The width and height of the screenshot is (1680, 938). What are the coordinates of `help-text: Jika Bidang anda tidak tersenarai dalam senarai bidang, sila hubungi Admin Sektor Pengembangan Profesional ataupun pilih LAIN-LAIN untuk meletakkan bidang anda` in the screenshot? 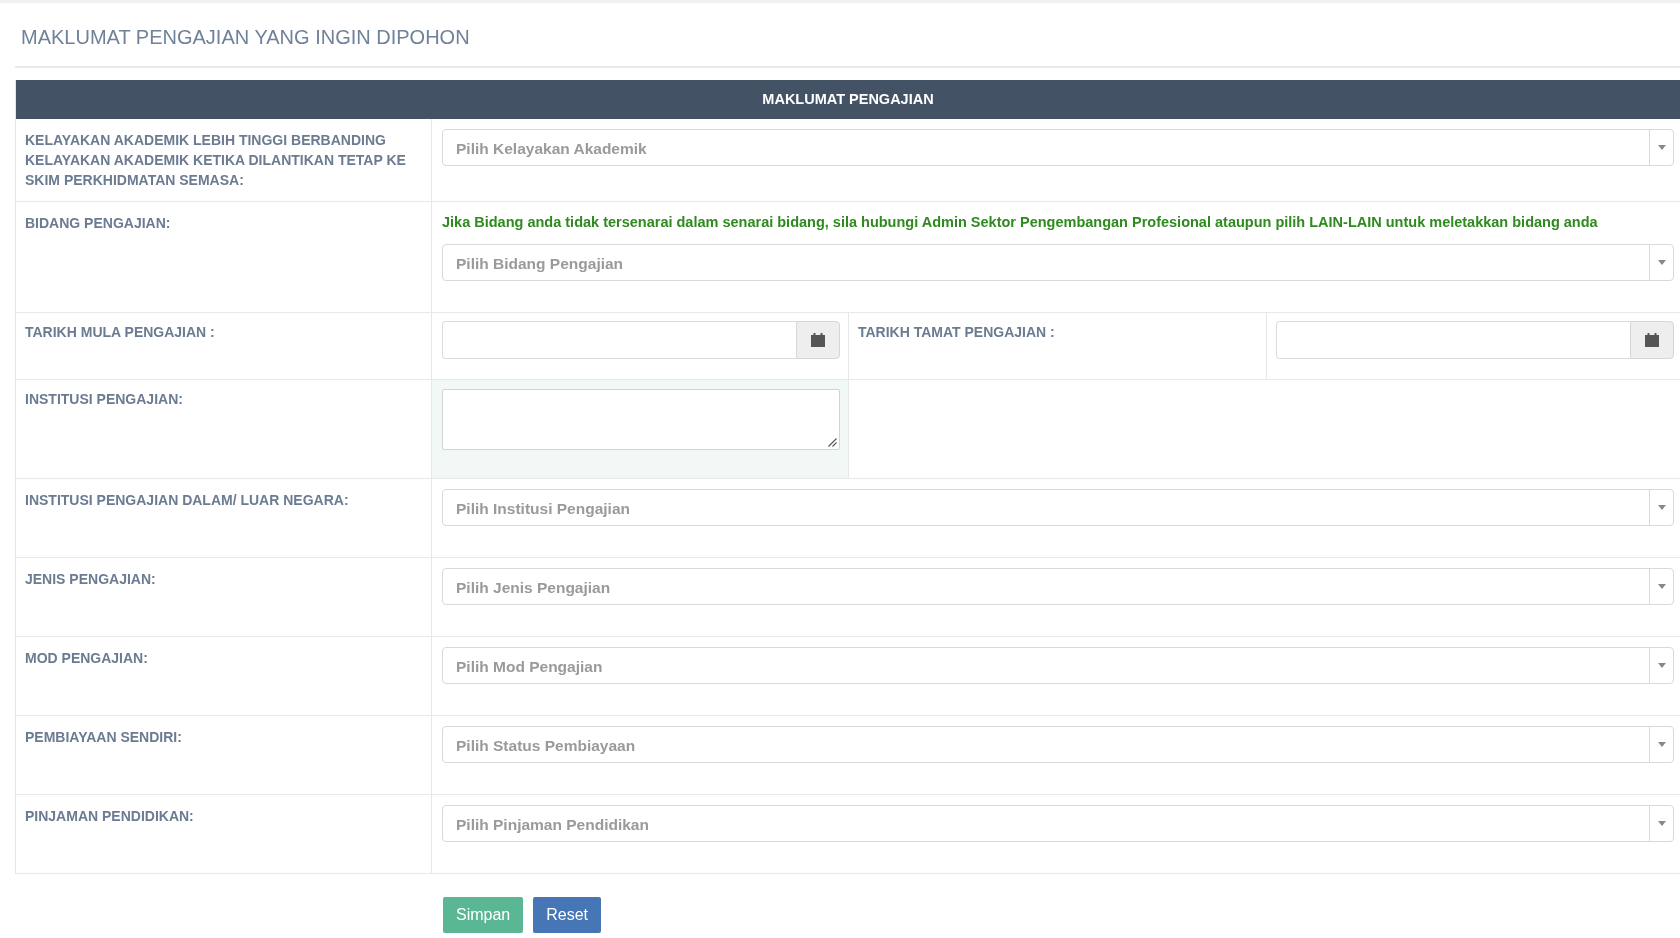 It's located at (1020, 222).